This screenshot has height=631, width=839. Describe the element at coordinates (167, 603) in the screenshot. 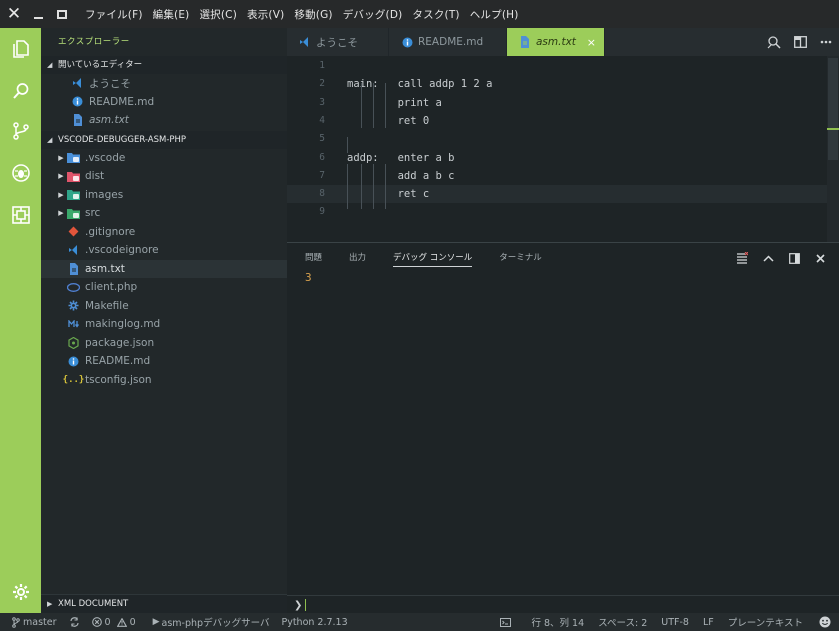

I see `xml-document-header: ▶ XML DOCUMENT` at that location.